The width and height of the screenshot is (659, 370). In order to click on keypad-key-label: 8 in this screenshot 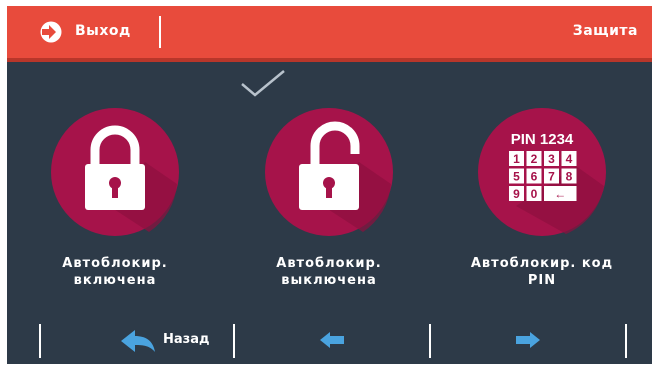, I will do `click(569, 177)`.